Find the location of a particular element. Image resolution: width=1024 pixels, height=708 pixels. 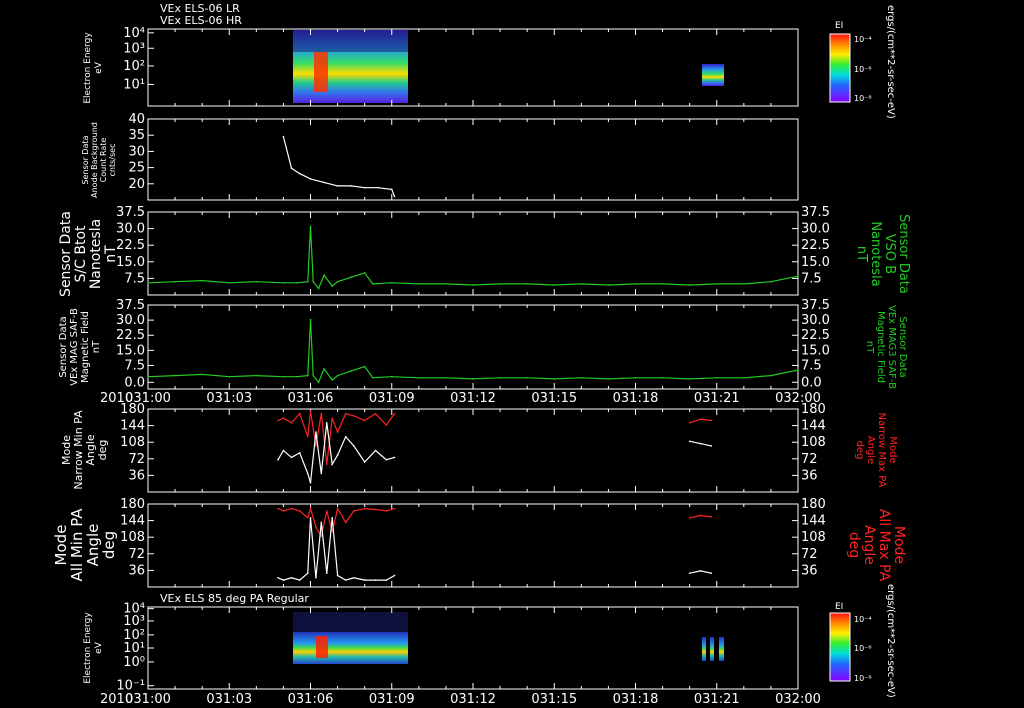

panel7-frame is located at coordinates (473, 648).